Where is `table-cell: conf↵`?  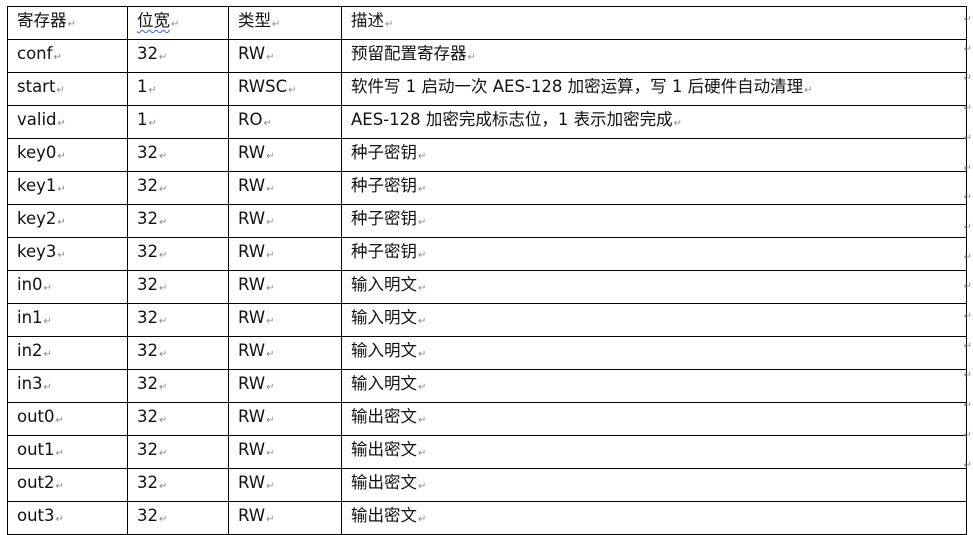 table-cell: conf↵ is located at coordinates (67, 56).